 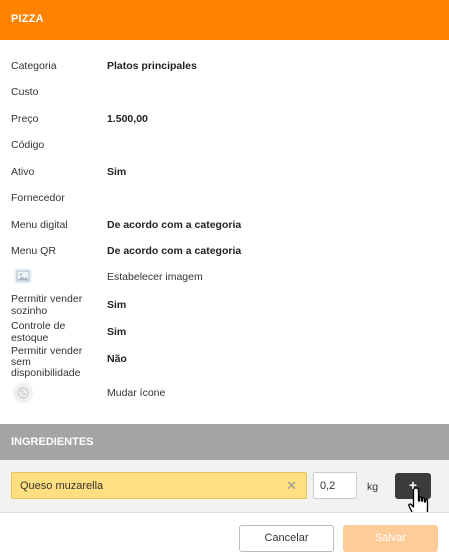 I want to click on dialog-footer: Cancelar Salvar, so click(x=224, y=536).